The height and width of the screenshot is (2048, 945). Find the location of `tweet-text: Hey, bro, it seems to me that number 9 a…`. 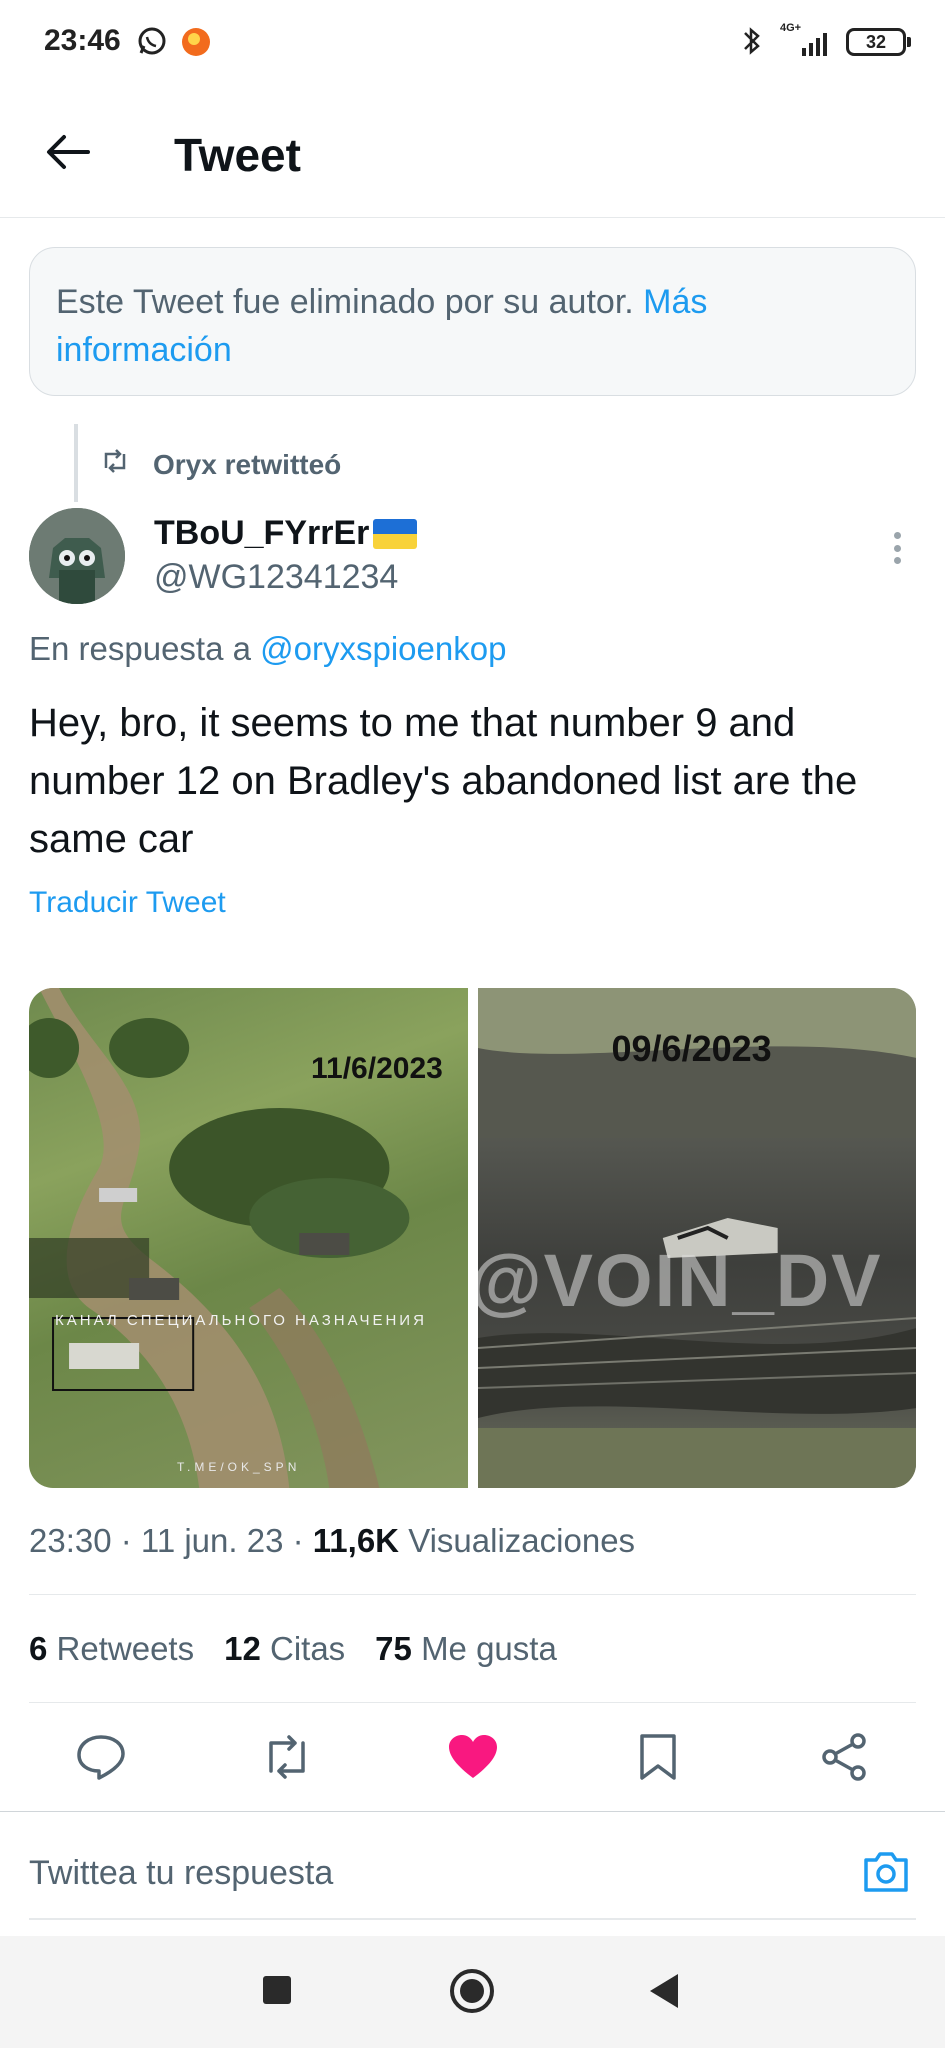

tweet-text: Hey, bro, it seems to me that number 9 a… is located at coordinates (443, 781).